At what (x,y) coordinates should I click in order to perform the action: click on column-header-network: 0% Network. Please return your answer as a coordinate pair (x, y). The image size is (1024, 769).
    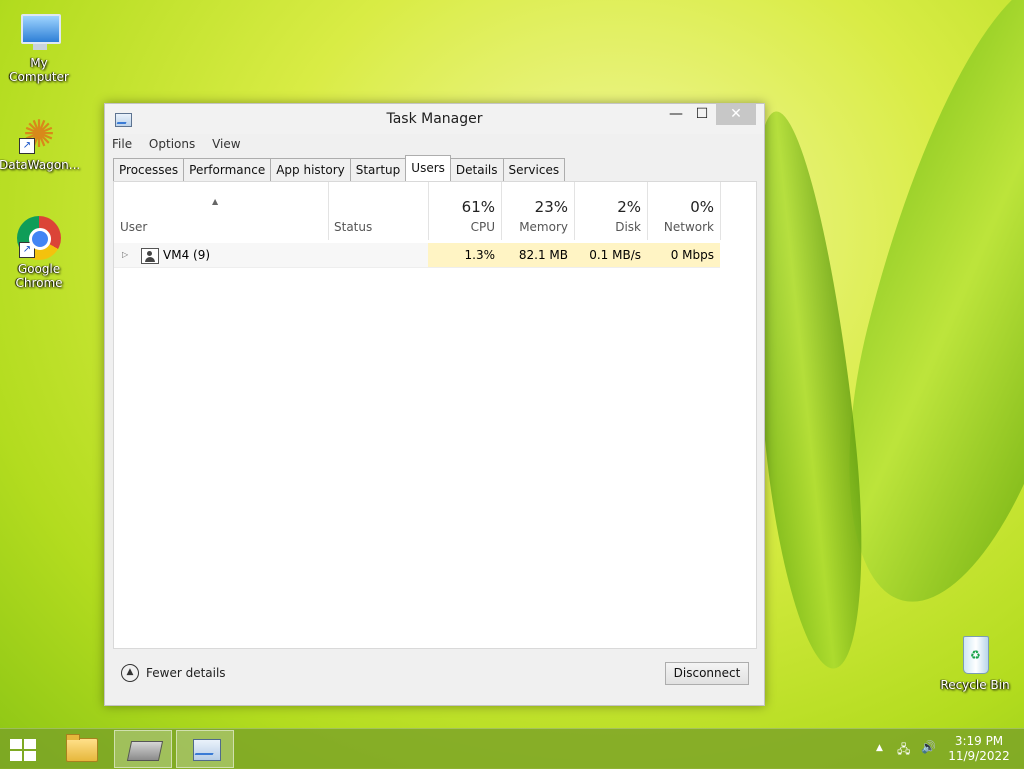
    Looking at the image, I should click on (684, 211).